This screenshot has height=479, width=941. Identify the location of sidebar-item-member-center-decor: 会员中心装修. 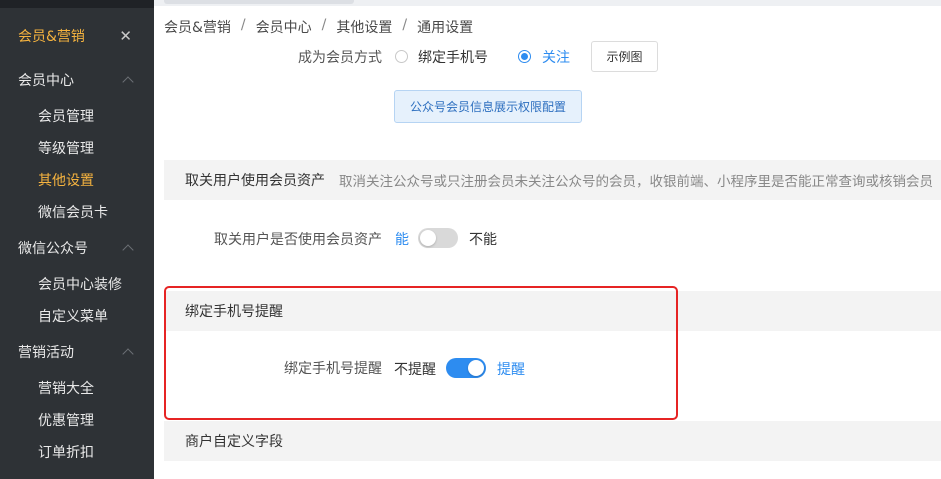
(77, 284).